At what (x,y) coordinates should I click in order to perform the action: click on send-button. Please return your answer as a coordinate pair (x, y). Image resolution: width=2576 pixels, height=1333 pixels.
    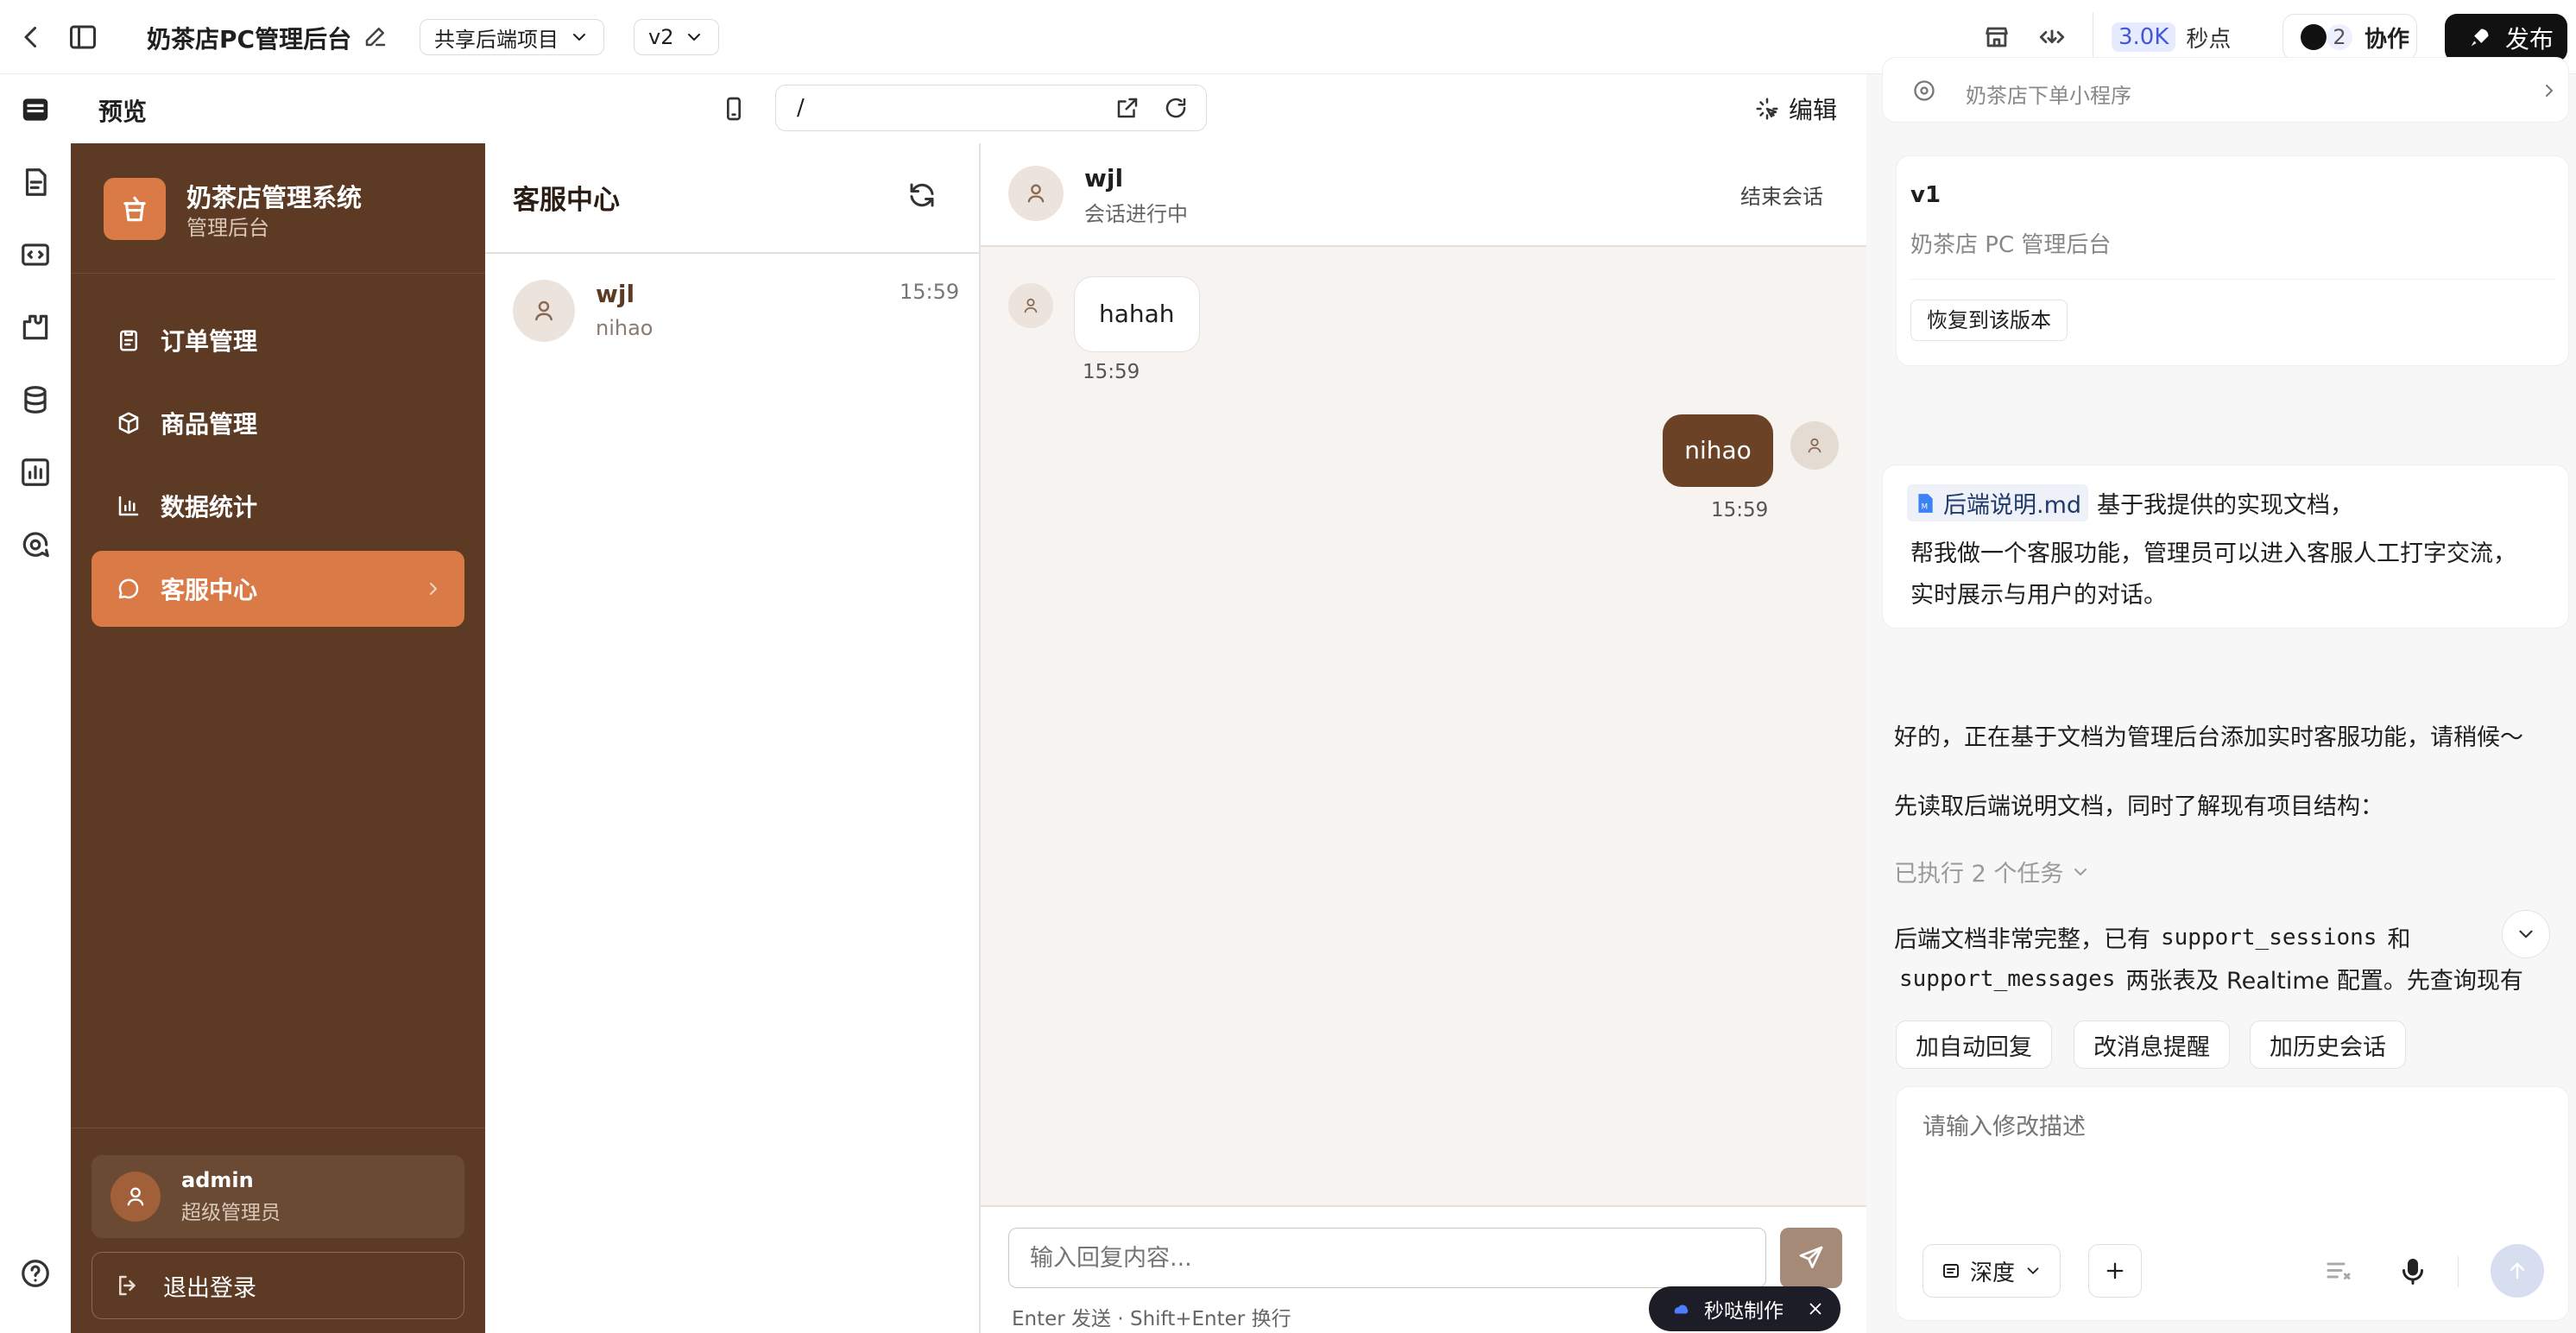
    Looking at the image, I should click on (1811, 1258).